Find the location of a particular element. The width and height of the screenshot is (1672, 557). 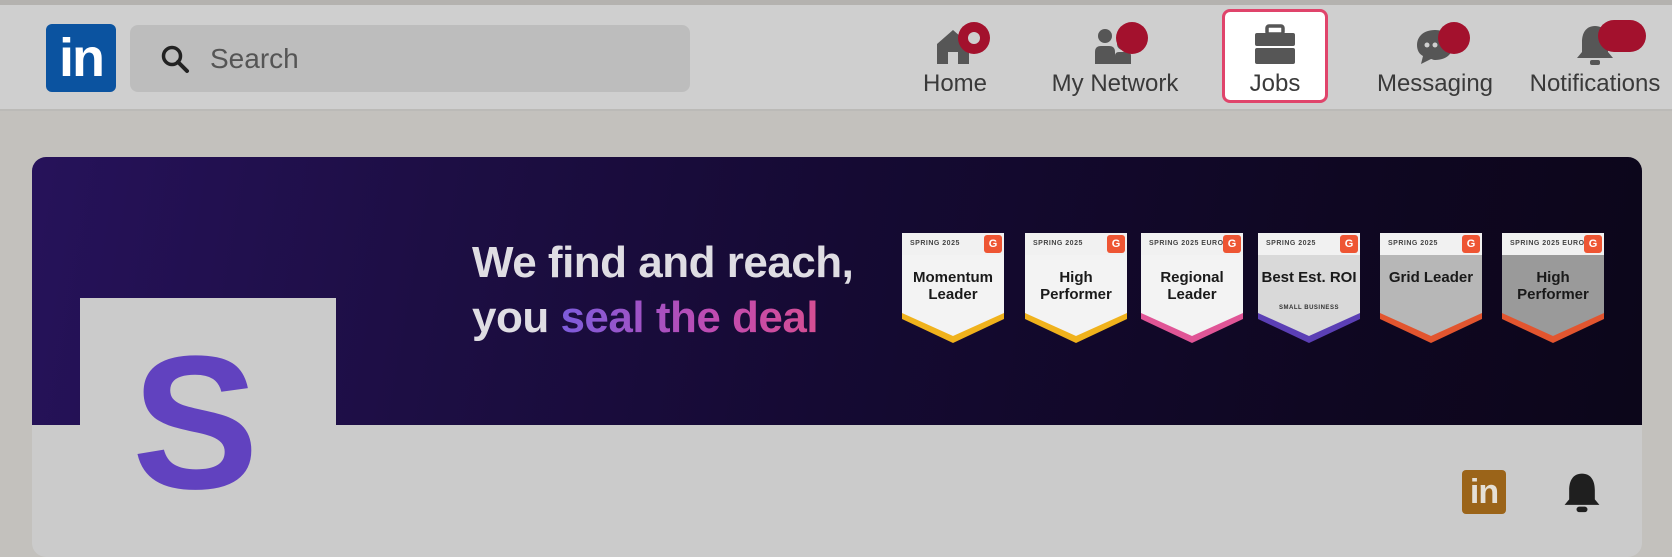

nav-messaging-label: Messaging is located at coordinates (1435, 83).